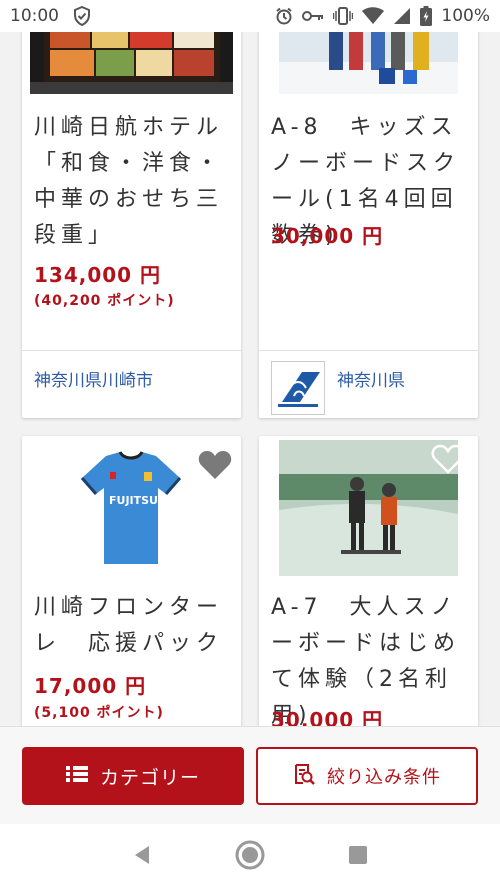 This screenshot has width=500, height=889. I want to click on home-icon, so click(250, 857).